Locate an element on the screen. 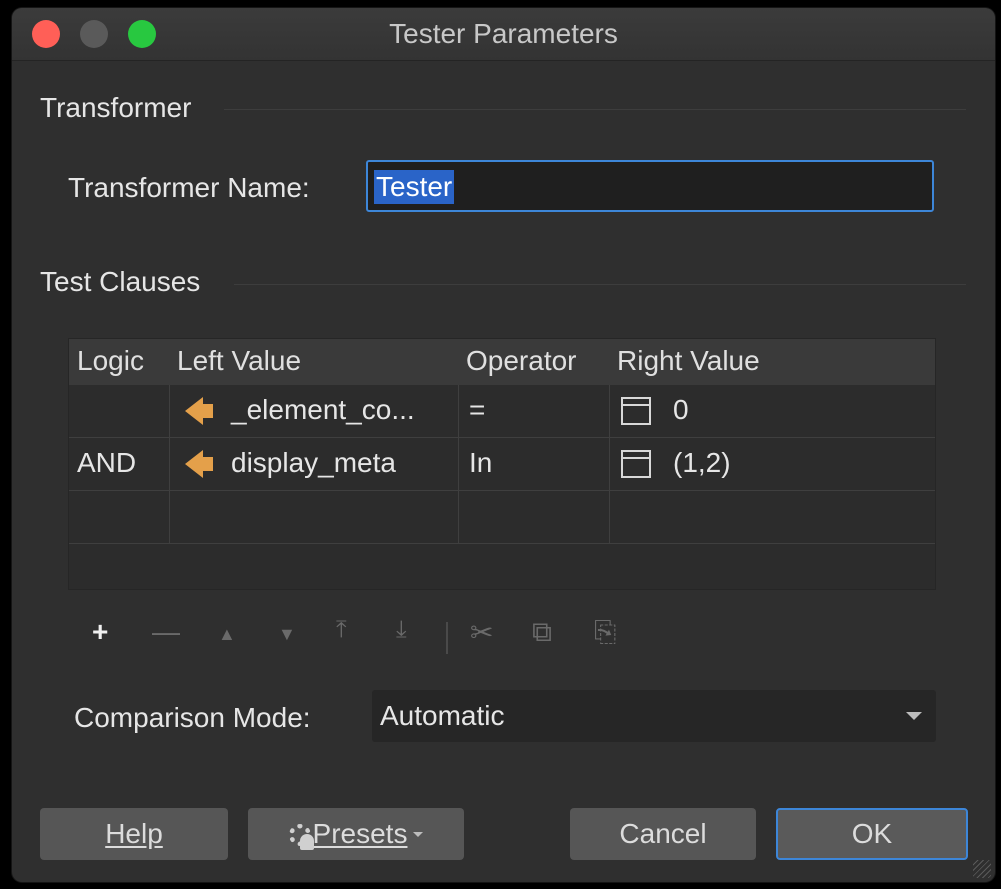  column-header-logic: Logic is located at coordinates (110, 361).